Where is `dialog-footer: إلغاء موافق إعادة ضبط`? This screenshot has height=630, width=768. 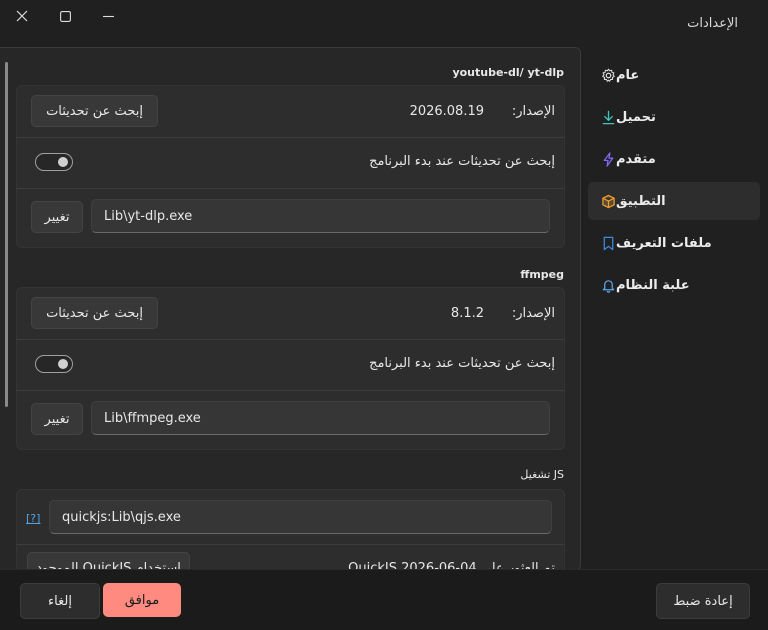 dialog-footer: إلغاء موافق إعادة ضبط is located at coordinates (384, 599).